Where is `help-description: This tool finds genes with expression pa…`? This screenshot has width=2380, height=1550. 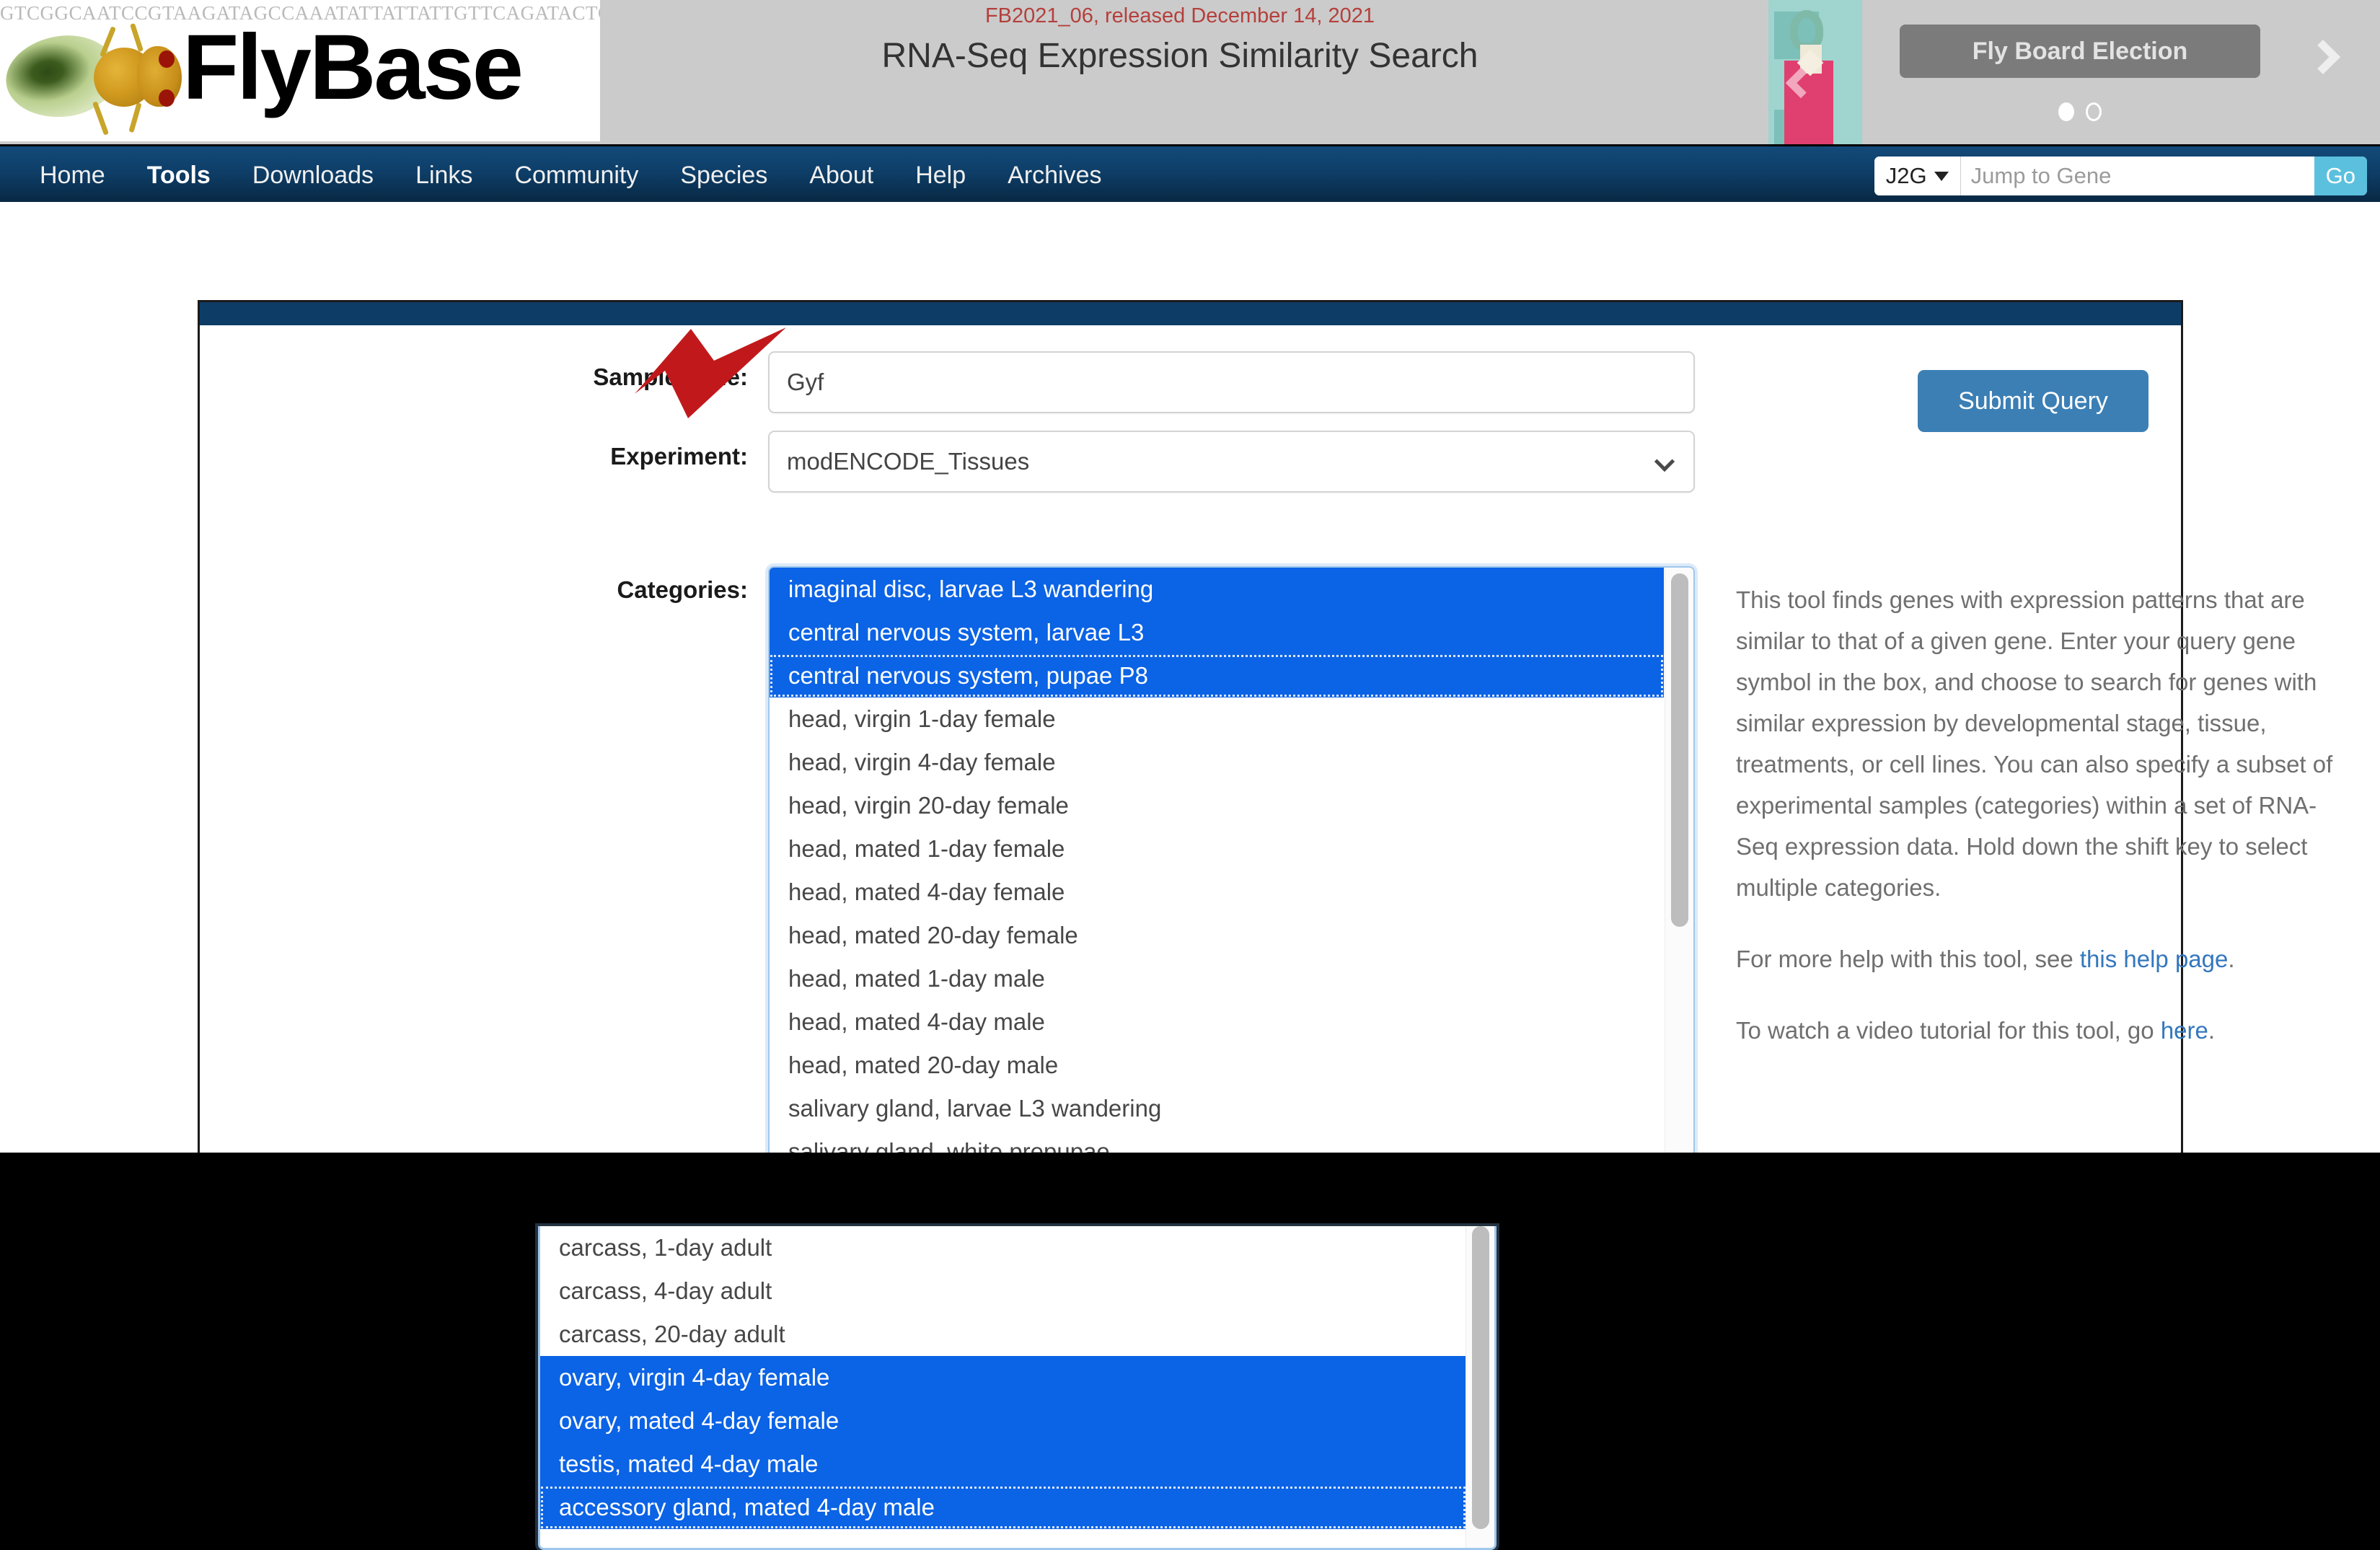
help-description: This tool finds genes with expression pa… is located at coordinates (2034, 743).